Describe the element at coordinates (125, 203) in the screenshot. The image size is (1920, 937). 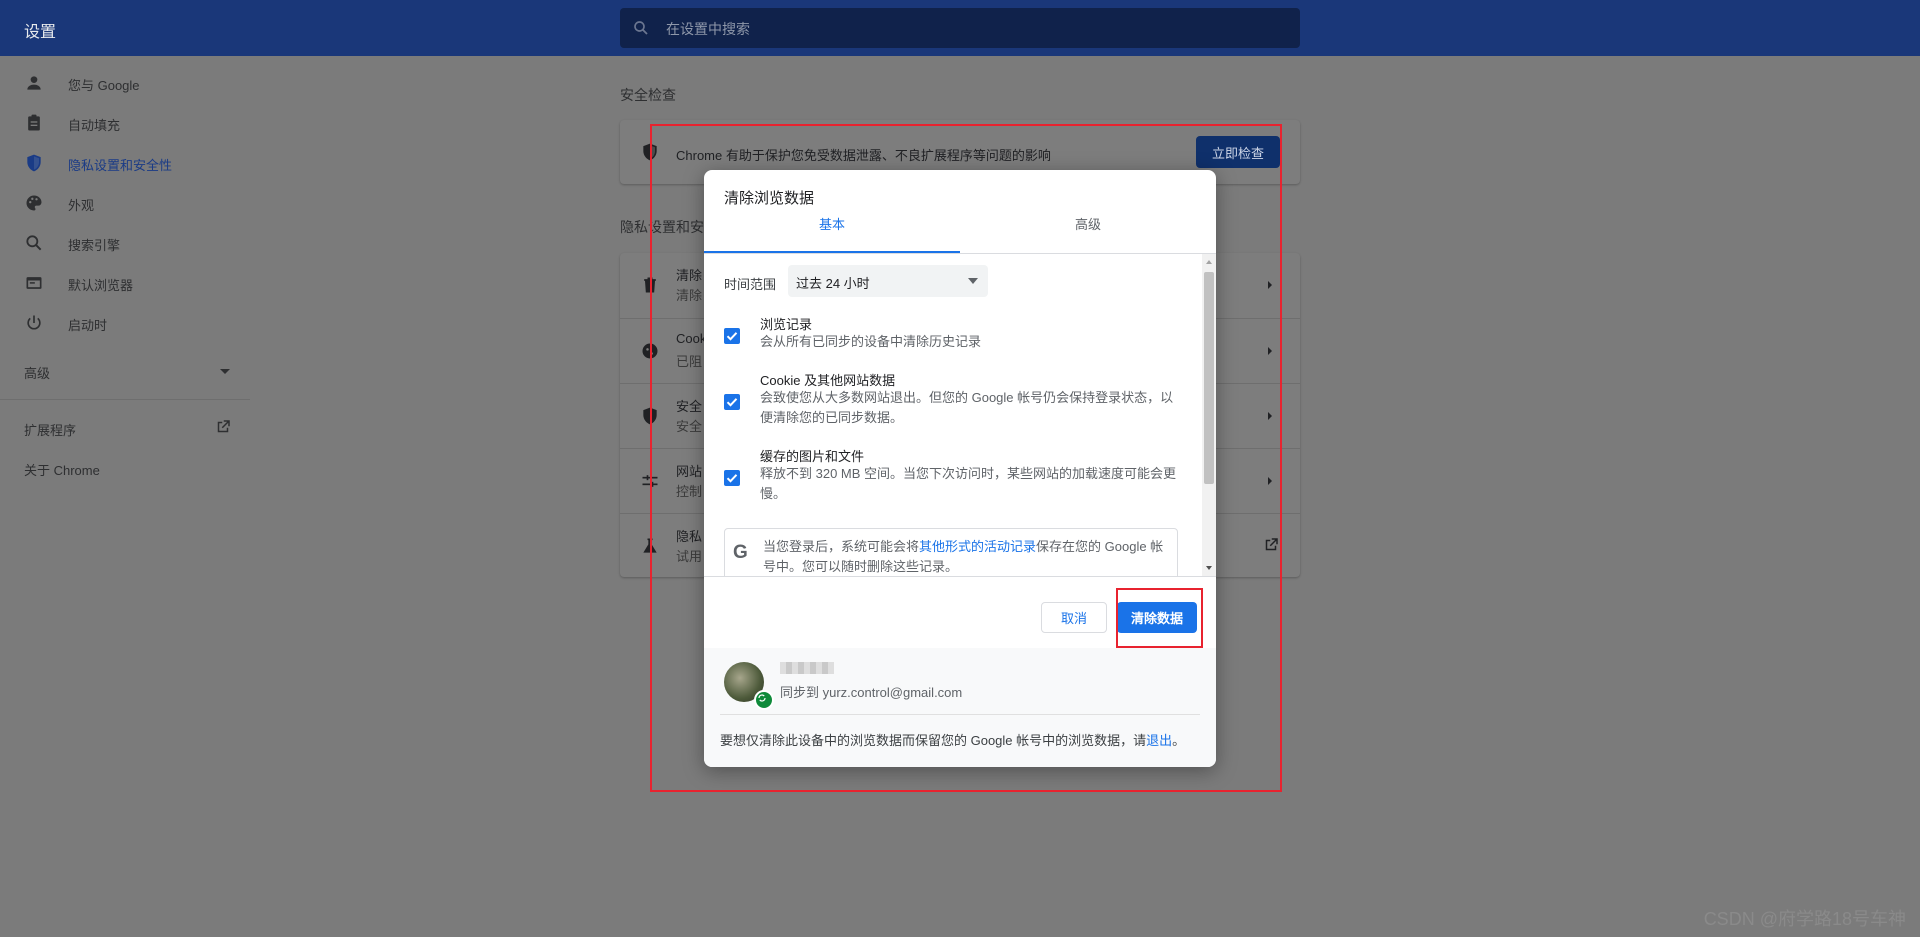
I see `sidebar-item-appearance: 外观` at that location.